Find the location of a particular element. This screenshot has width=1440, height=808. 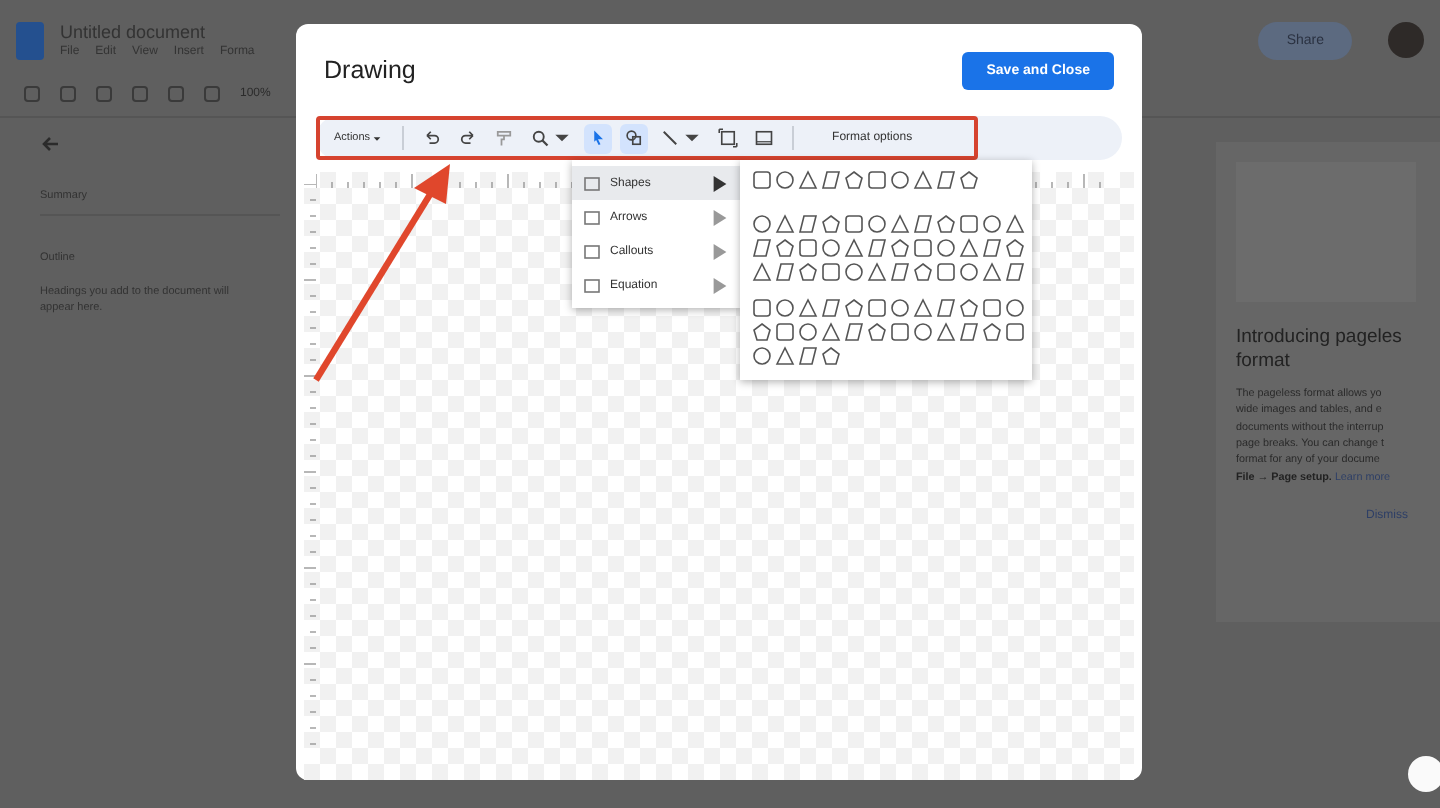

avatar-icon is located at coordinates (1406, 40).